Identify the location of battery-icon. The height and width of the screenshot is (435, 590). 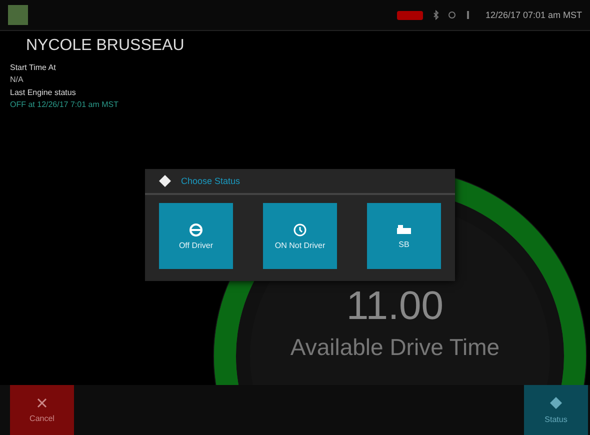
(410, 15).